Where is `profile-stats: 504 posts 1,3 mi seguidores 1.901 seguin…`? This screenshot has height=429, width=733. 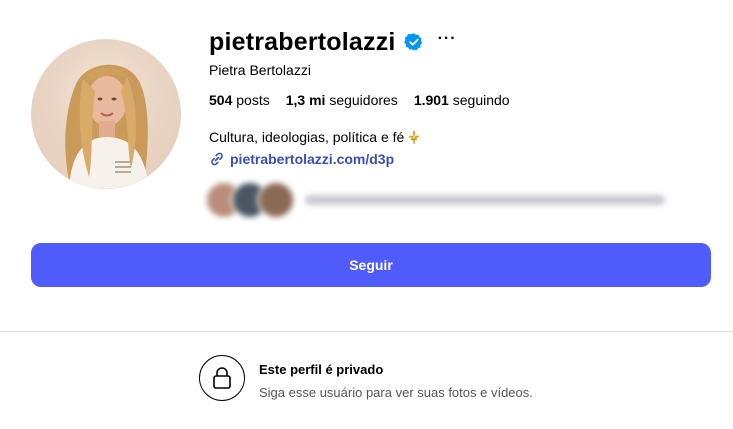 profile-stats: 504 posts 1,3 mi seguidores 1.901 seguin… is located at coordinates (359, 100).